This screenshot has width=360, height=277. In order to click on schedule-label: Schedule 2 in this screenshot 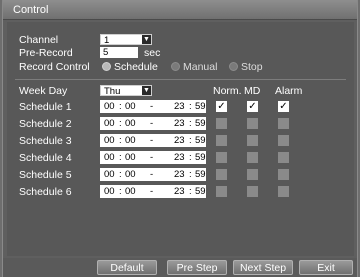, I will do `click(45, 124)`.